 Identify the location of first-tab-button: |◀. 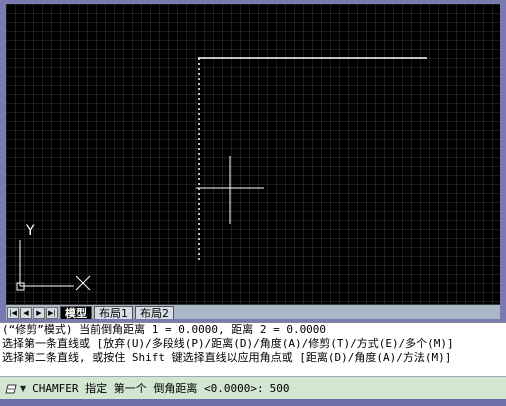
(13, 313).